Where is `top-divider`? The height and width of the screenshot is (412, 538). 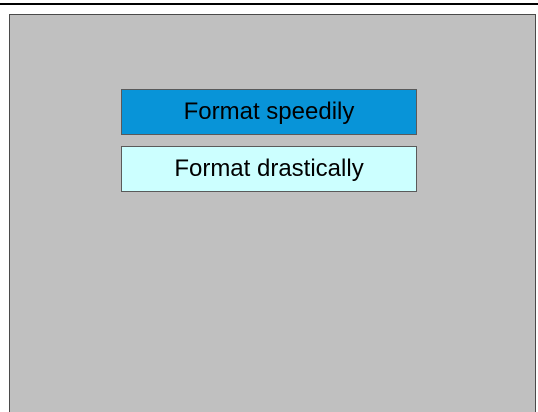 top-divider is located at coordinates (269, 4).